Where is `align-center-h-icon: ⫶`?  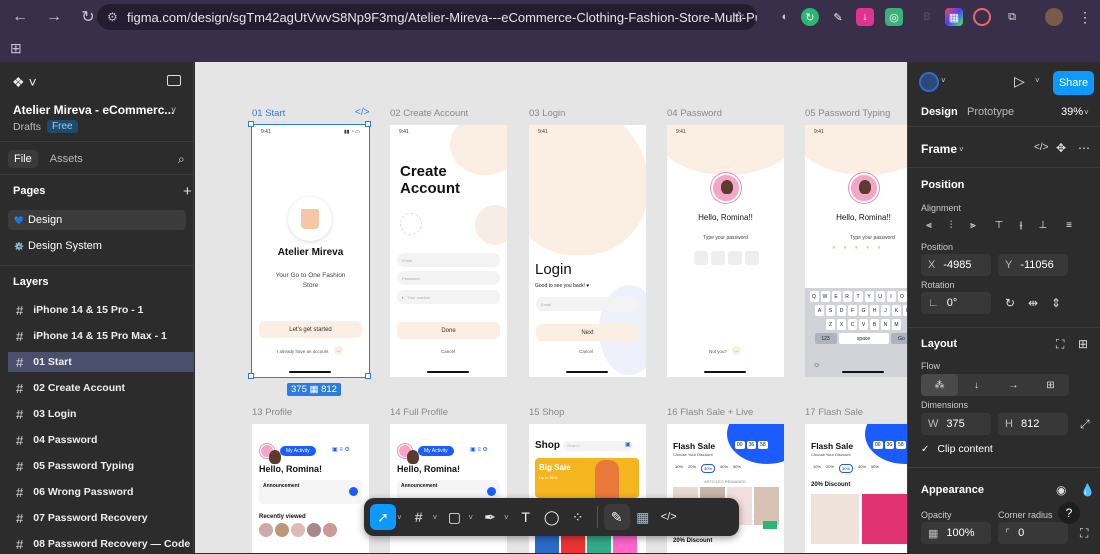 align-center-h-icon: ⫶ is located at coordinates (951, 225).